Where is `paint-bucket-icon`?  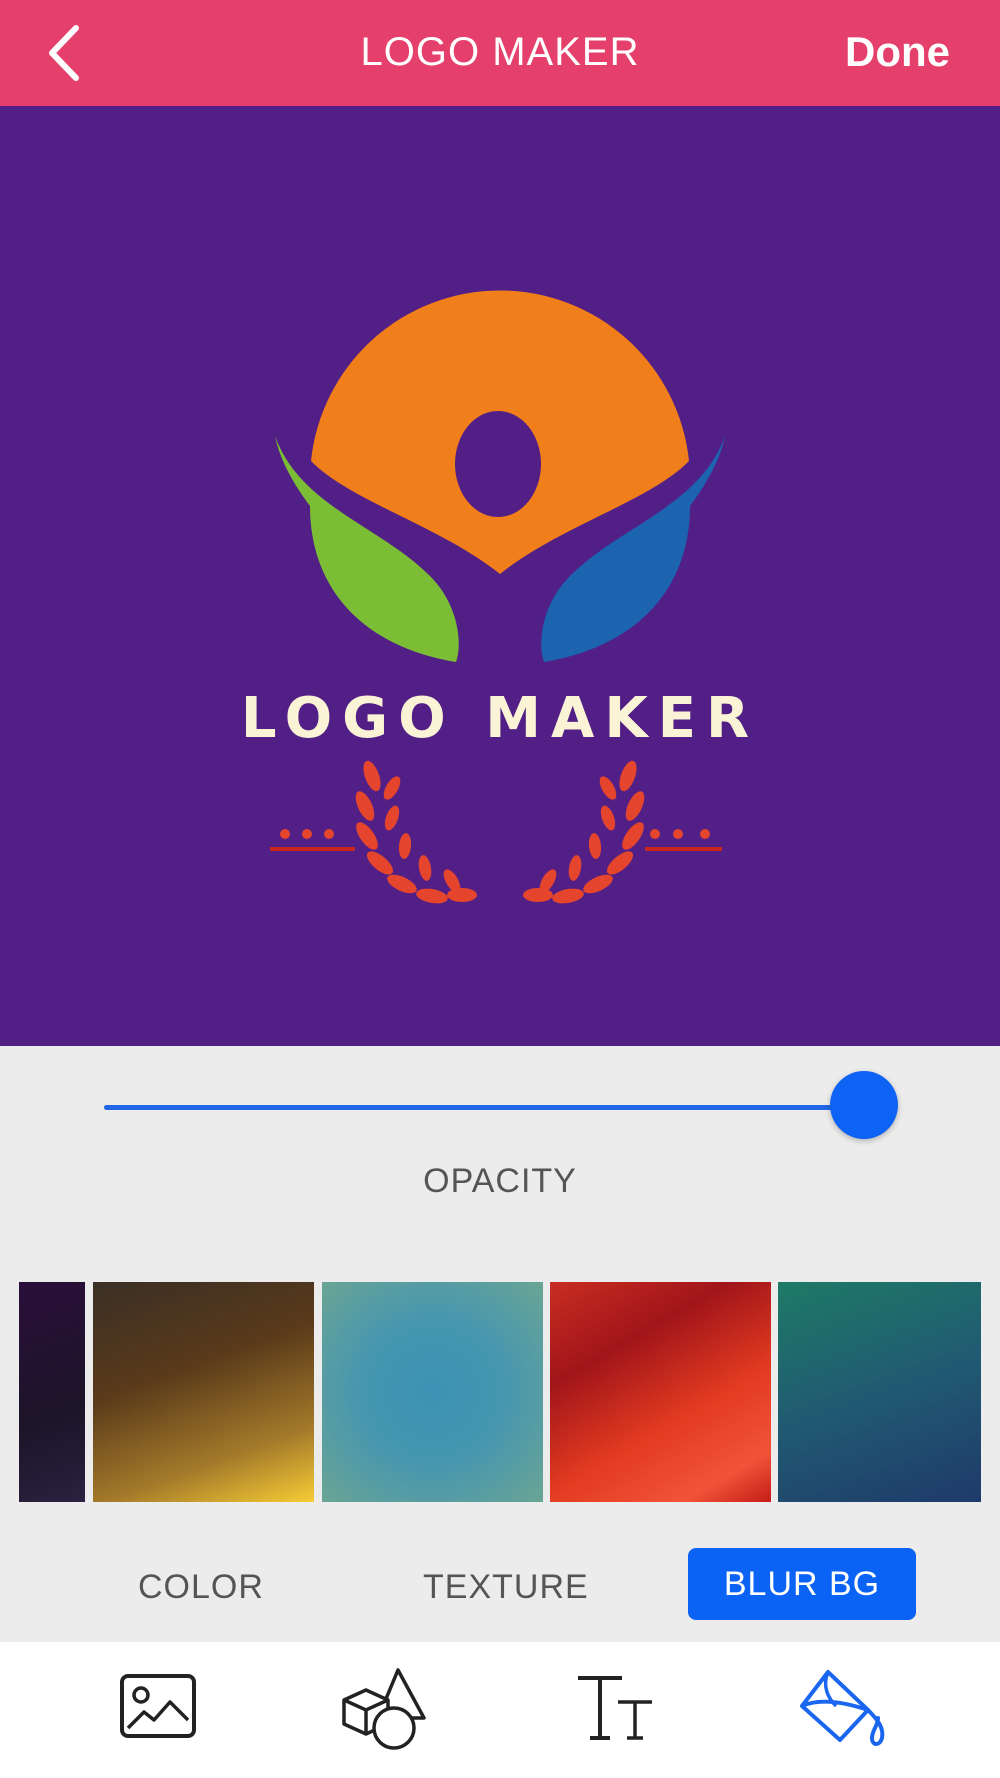 paint-bucket-icon is located at coordinates (842, 1708).